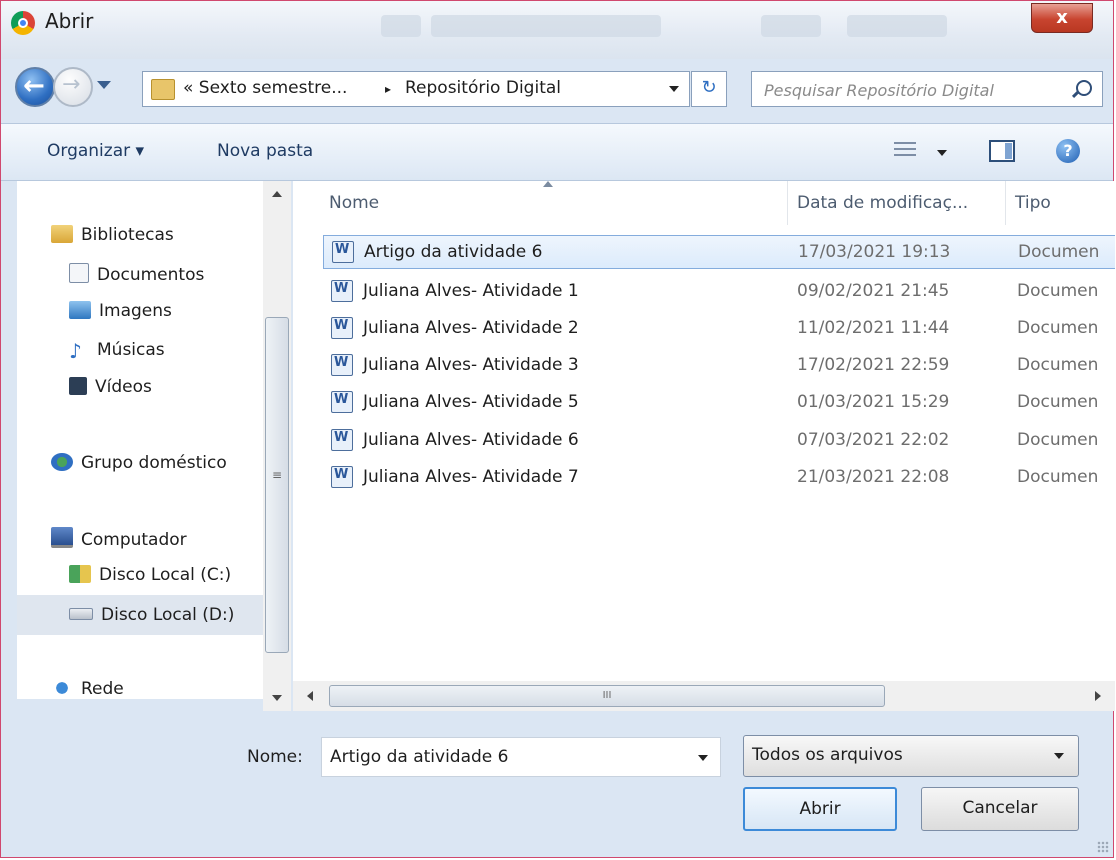 This screenshot has height=860, width=1116. What do you see at coordinates (136, 274) in the screenshot?
I see `nav-item-documents: Documentos` at bounding box center [136, 274].